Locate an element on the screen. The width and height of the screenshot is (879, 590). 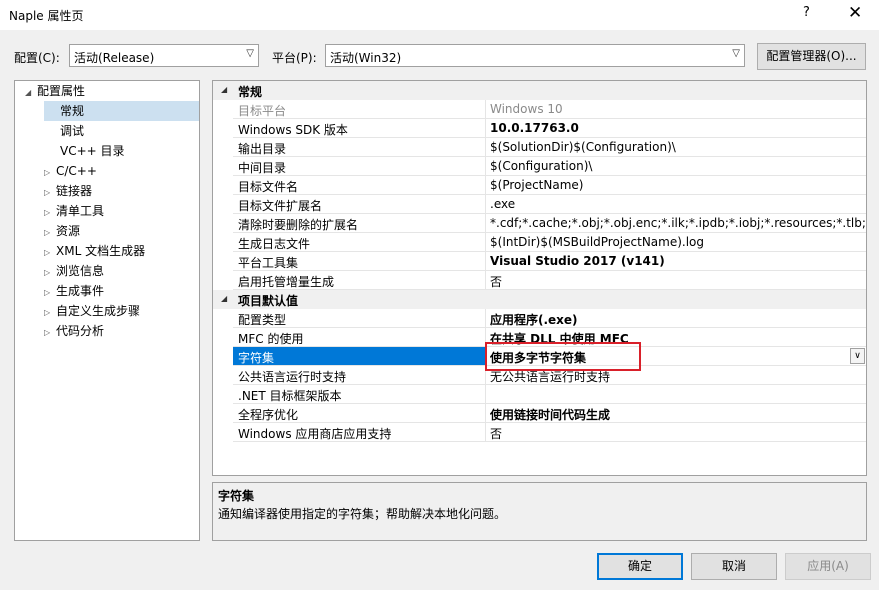
property-value: $(SolutionDir)$(Configuration)\ is located at coordinates (678, 147).